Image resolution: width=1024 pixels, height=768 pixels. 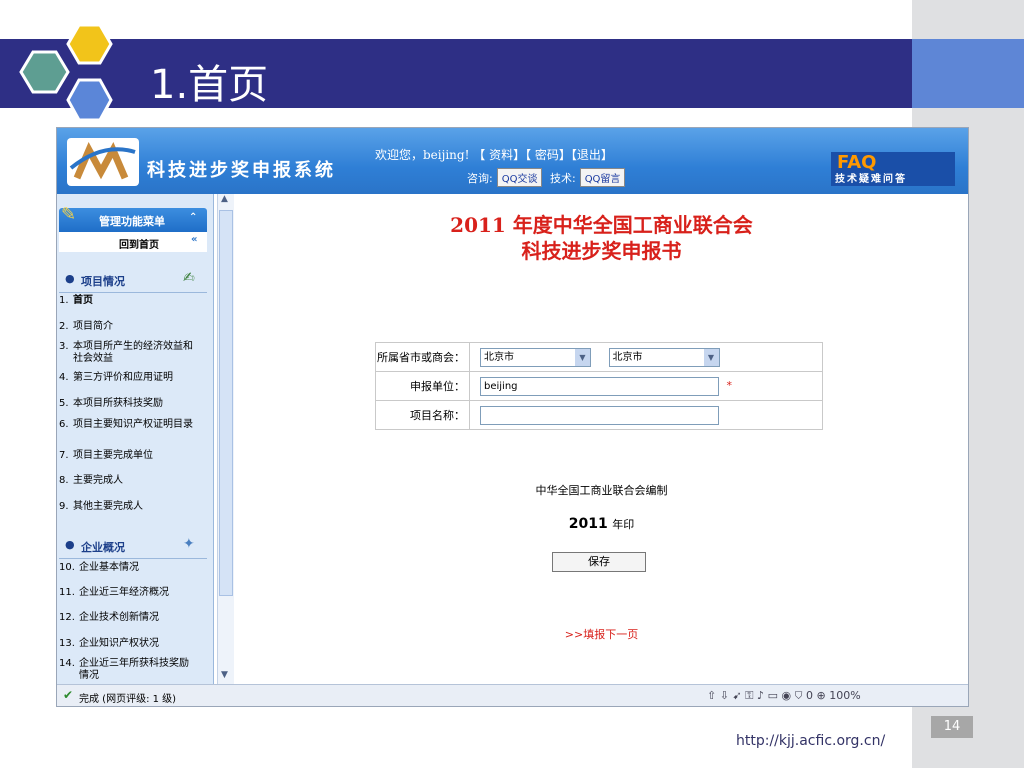 What do you see at coordinates (189, 544) in the screenshot?
I see `tools-icon: ✦` at bounding box center [189, 544].